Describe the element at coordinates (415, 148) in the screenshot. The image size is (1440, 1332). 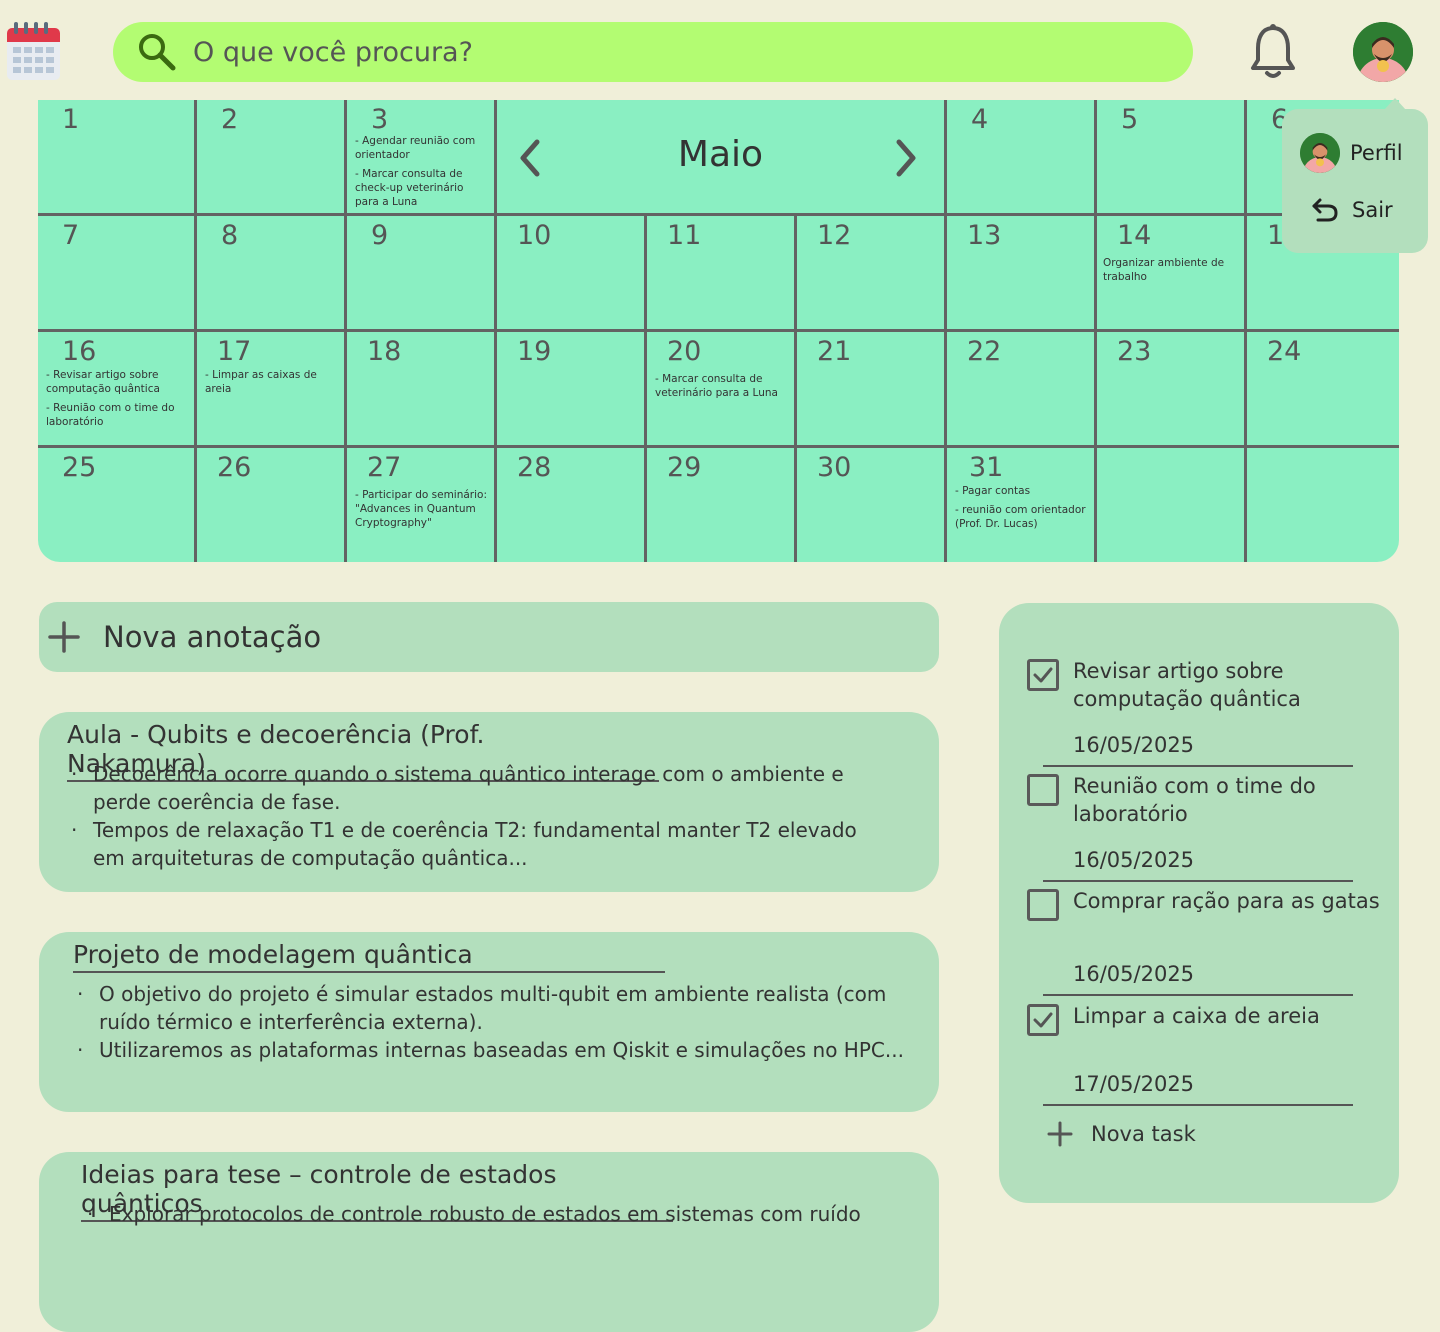
I see `event-item: - Agendar reunião com orientador` at that location.